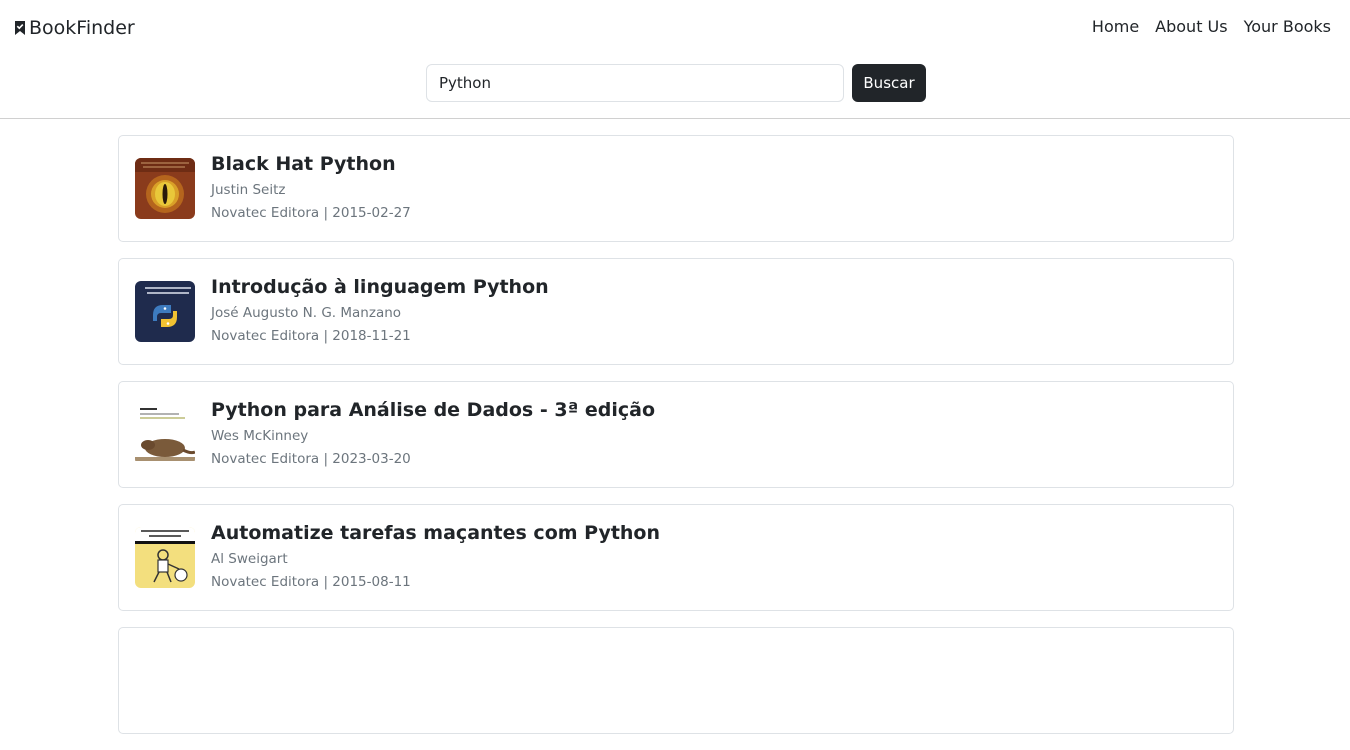  I want to click on nav-about-us: About Us, so click(1191, 27).